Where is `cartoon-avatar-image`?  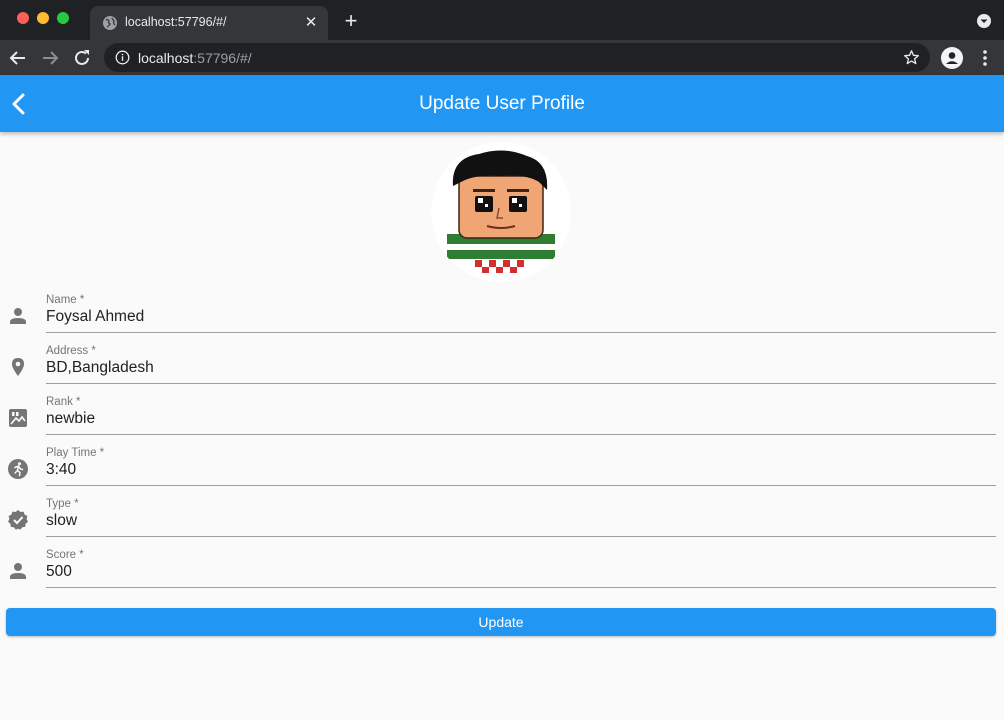 cartoon-avatar-image is located at coordinates (501, 216).